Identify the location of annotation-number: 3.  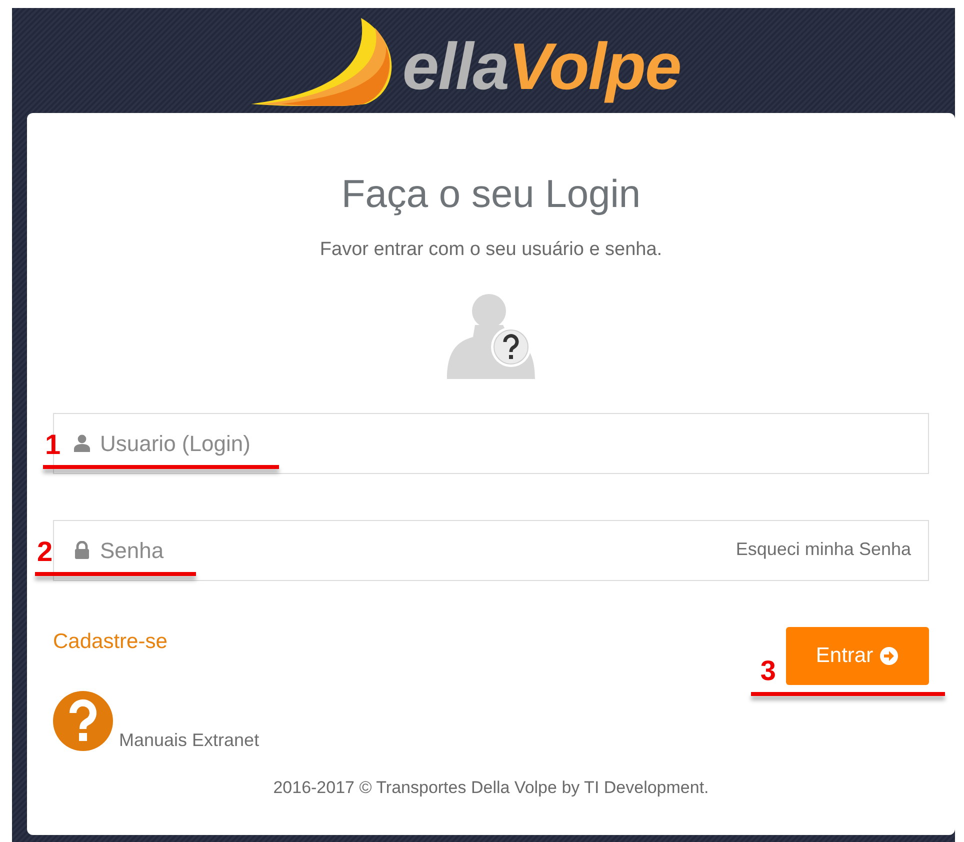
(768, 671).